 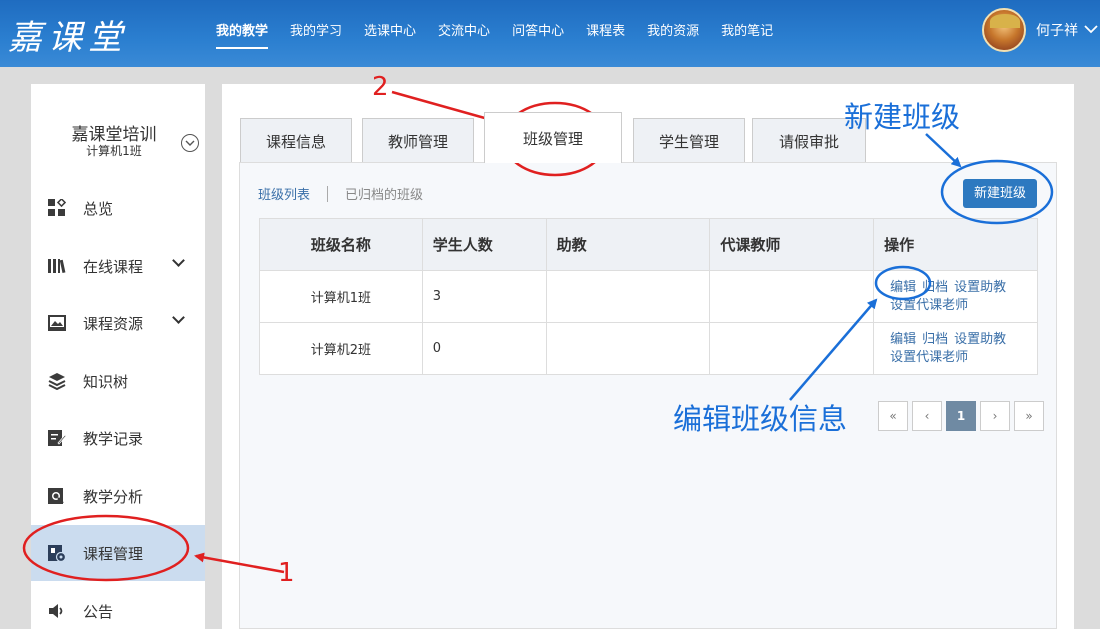 What do you see at coordinates (673, 33) in the screenshot?
I see `nav-item-my-resources: 我的资源` at bounding box center [673, 33].